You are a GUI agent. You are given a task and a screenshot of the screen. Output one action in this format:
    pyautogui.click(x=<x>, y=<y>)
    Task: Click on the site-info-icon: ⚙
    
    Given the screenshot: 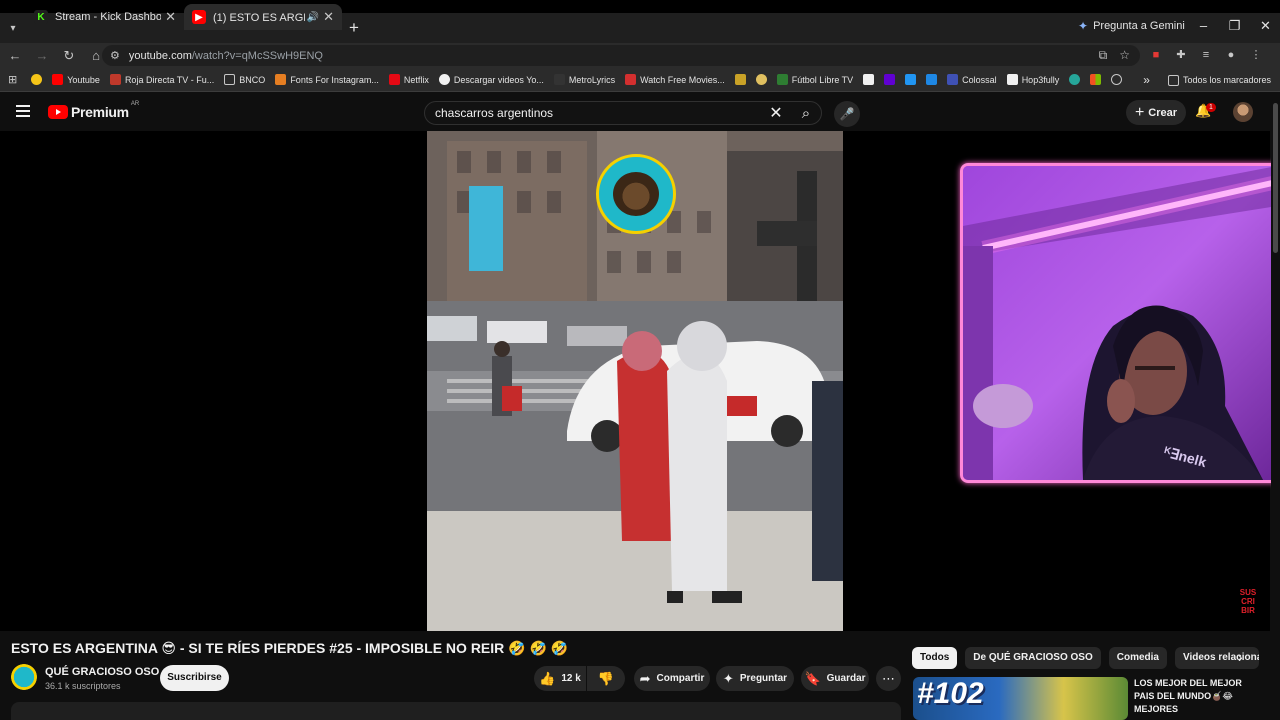 What is the action you would take?
    pyautogui.click(x=115, y=55)
    